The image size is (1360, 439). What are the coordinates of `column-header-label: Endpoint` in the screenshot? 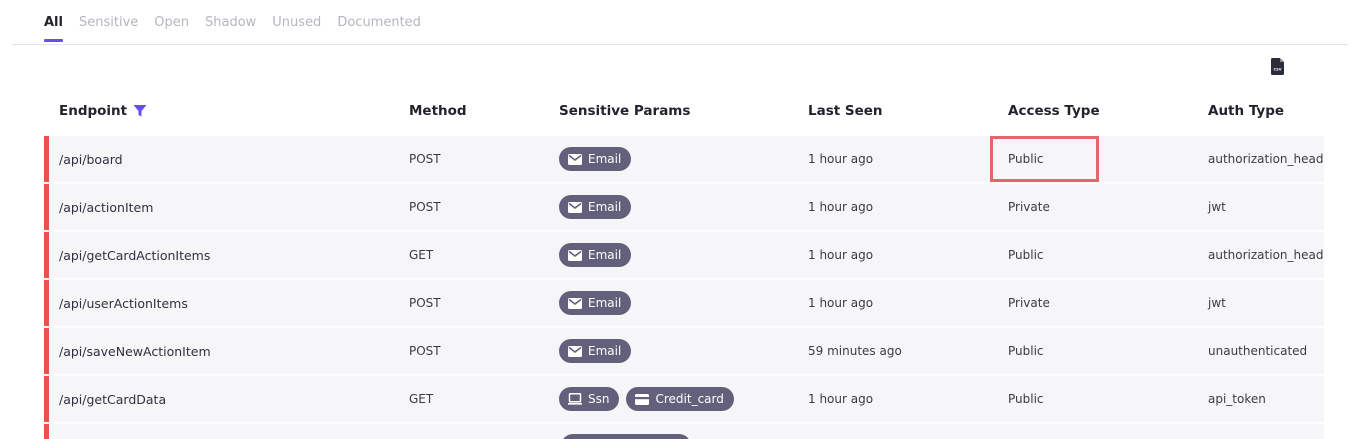 It's located at (93, 111).